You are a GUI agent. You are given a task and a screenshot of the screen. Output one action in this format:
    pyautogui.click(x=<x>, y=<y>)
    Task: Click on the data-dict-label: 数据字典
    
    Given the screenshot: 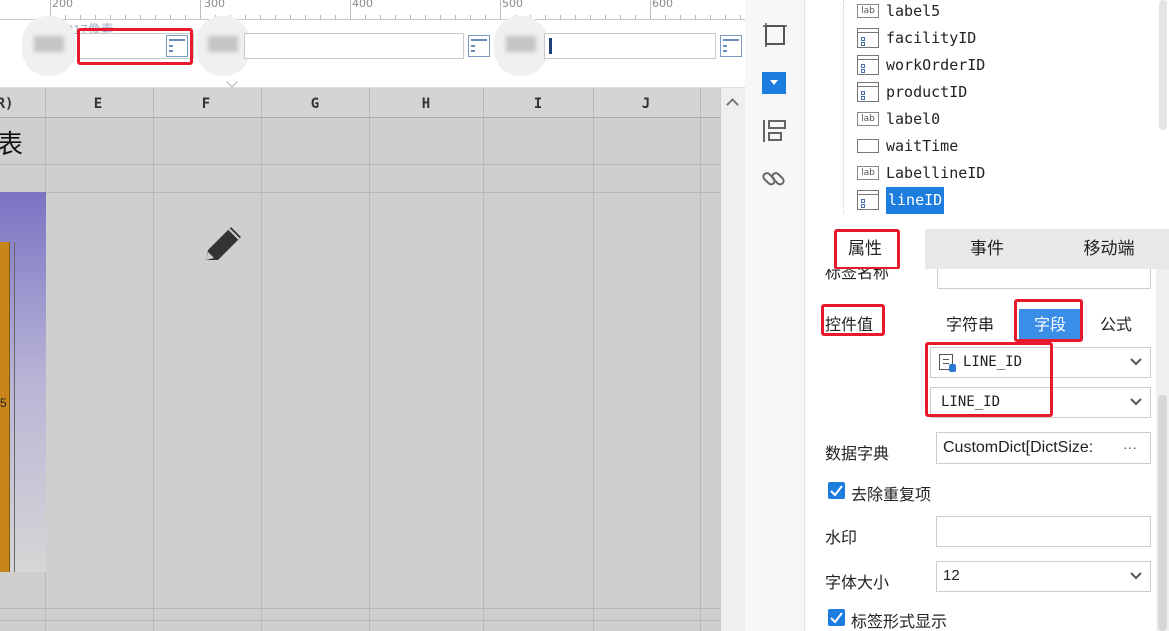 What is the action you would take?
    pyautogui.click(x=857, y=453)
    